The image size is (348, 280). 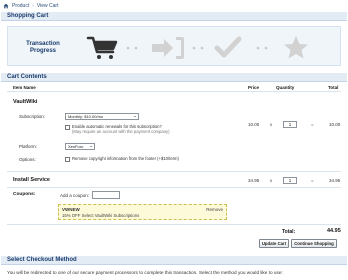 I want to click on update-cart-button: Update Cart, so click(x=274, y=243).